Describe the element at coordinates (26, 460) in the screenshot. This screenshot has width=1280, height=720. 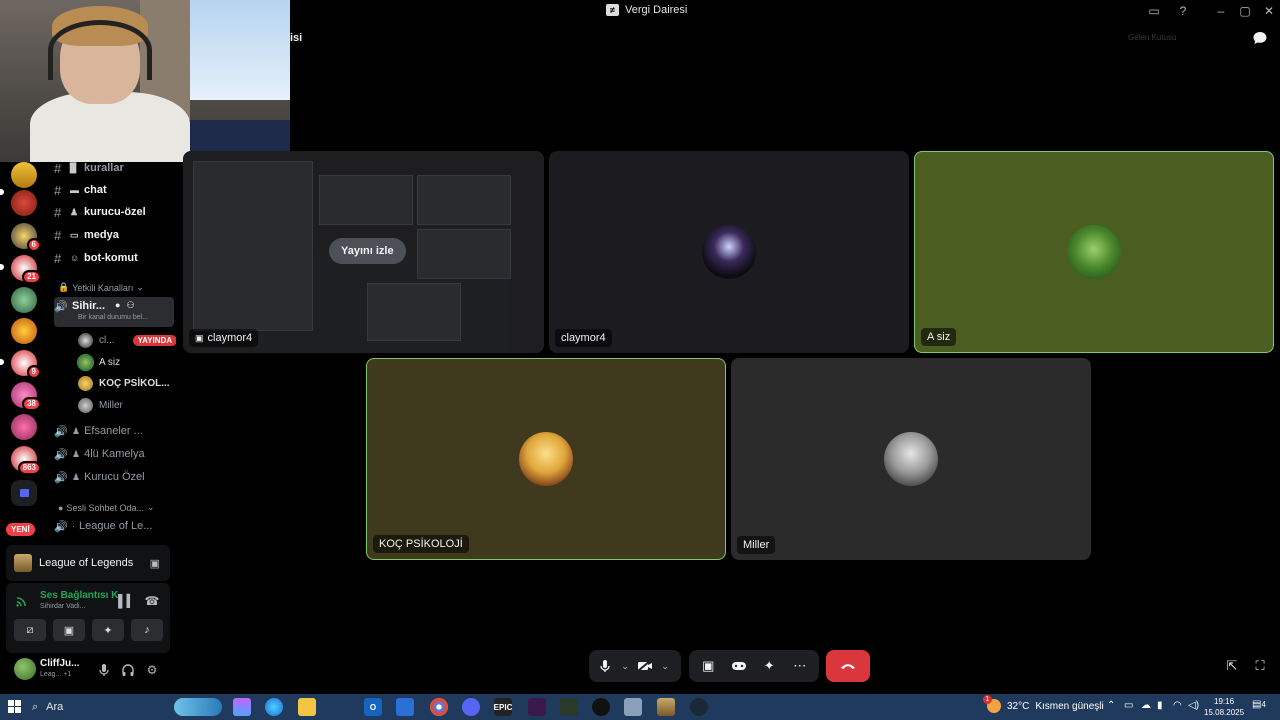
I see `server-icon-10: 863` at that location.